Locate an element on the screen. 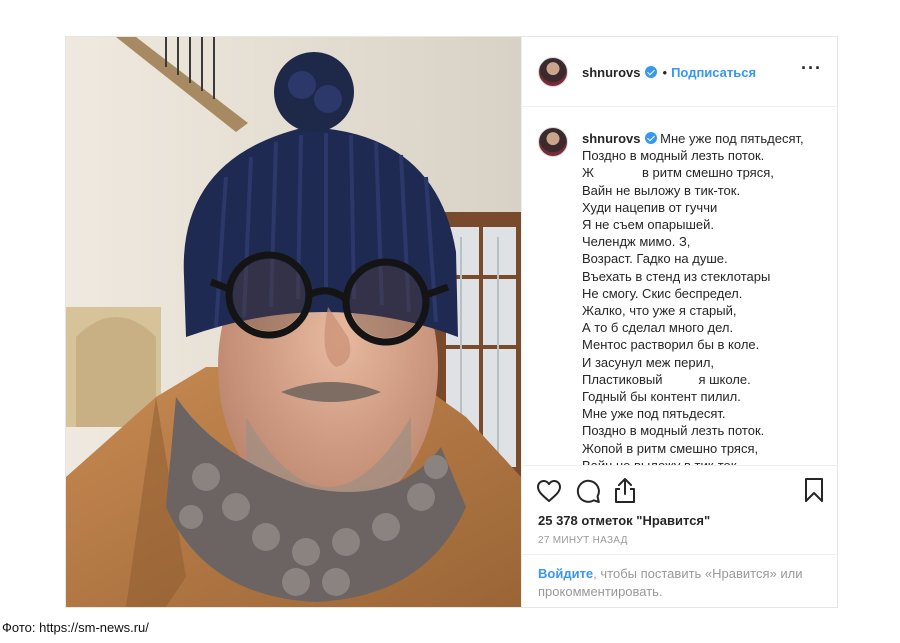 Image resolution: width=900 pixels, height=643 pixels. caption-username: shnurovs is located at coordinates (611, 138).